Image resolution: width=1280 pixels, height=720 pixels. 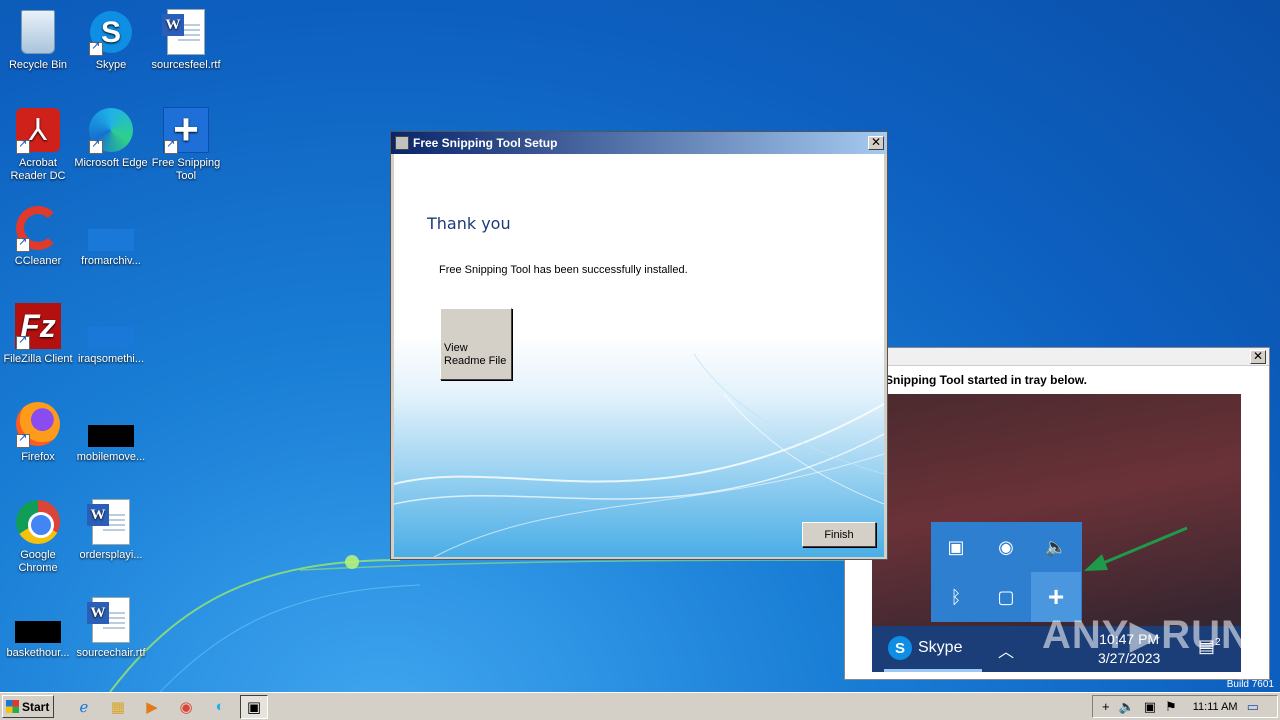 I want to click on anyrun-watermark: ANY▶RUN, so click(x=1146, y=635).